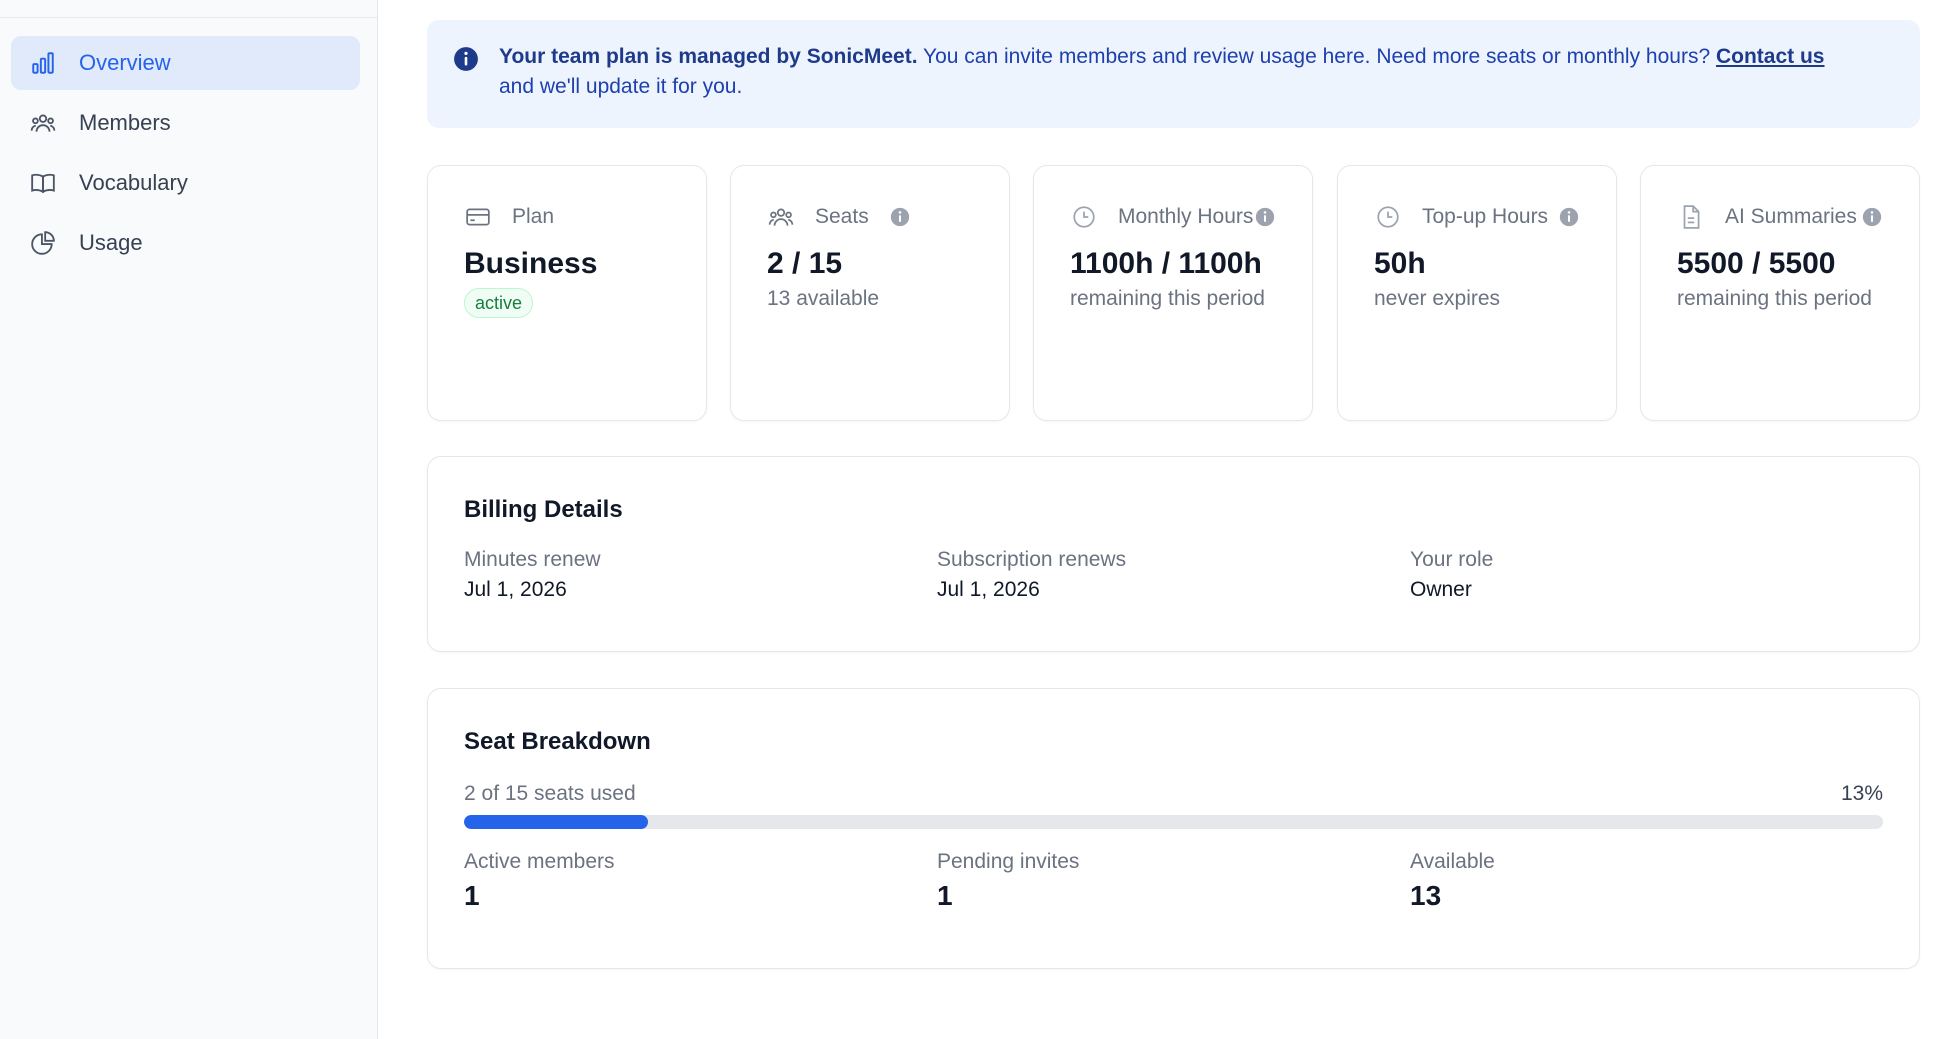 Image resolution: width=1949 pixels, height=1039 pixels. Describe the element at coordinates (557, 741) in the screenshot. I see `seat-breakdown-title: Seat Breakdown` at that location.